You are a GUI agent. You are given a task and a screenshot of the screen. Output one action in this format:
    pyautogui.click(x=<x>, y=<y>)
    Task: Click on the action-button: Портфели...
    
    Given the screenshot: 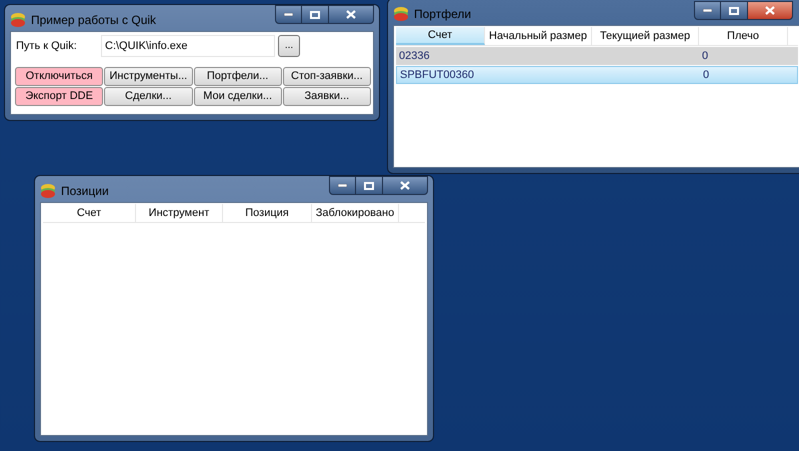 What is the action you would take?
    pyautogui.click(x=238, y=76)
    